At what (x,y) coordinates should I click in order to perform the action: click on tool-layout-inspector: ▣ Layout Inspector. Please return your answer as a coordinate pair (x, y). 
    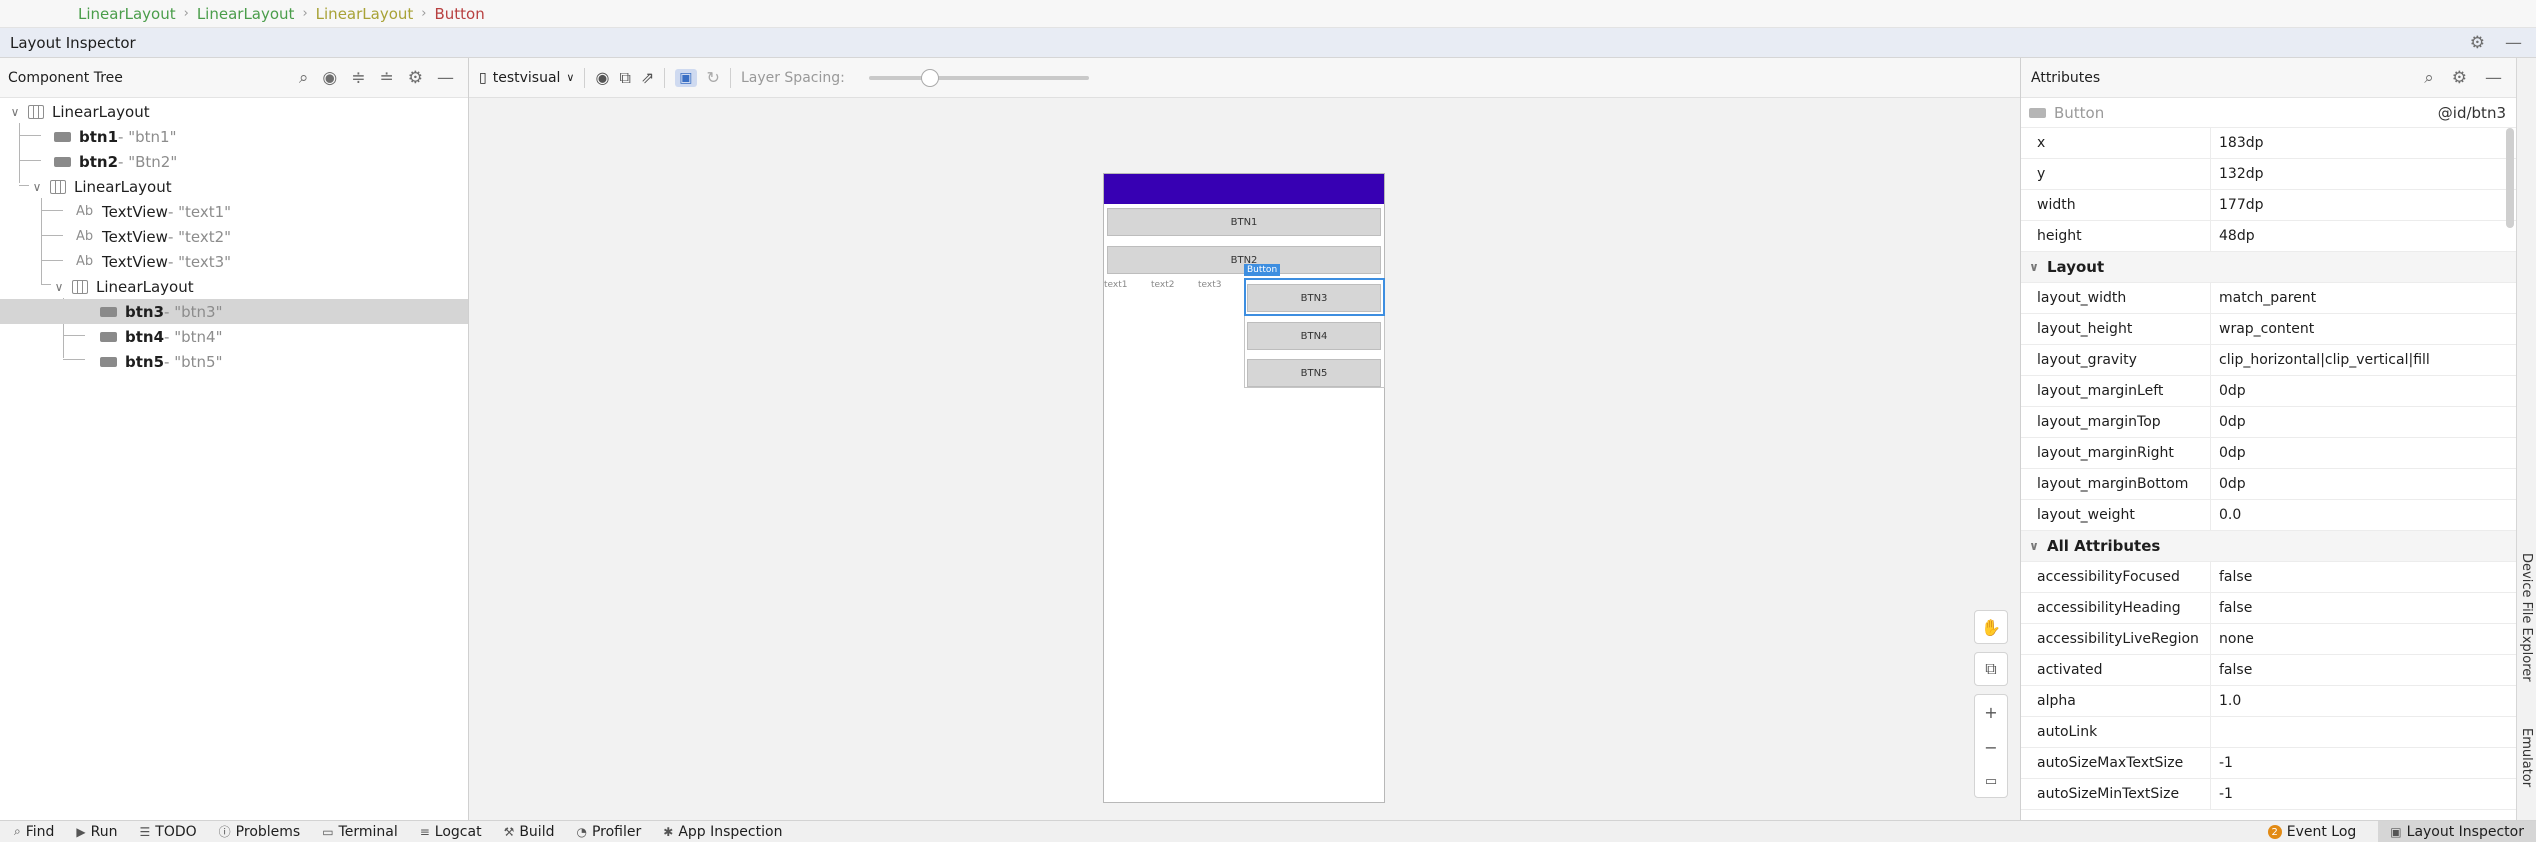
    Looking at the image, I should click on (2457, 831).